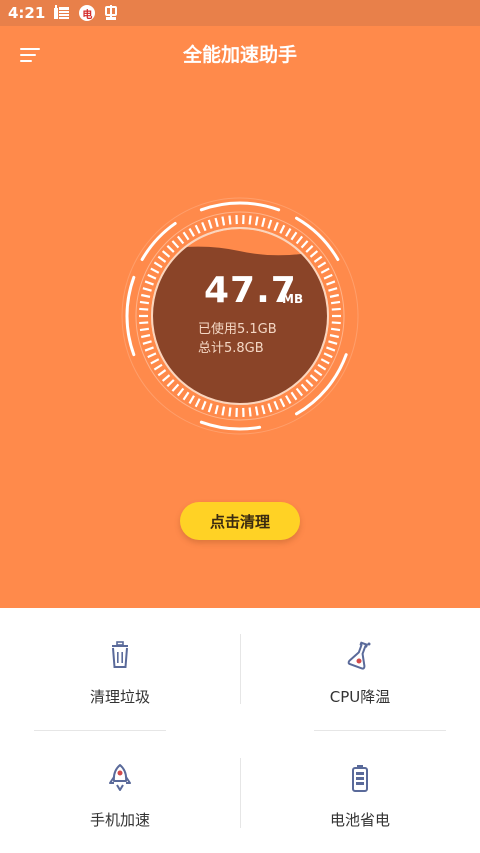  I want to click on thermometer-icon, so click(360, 655).